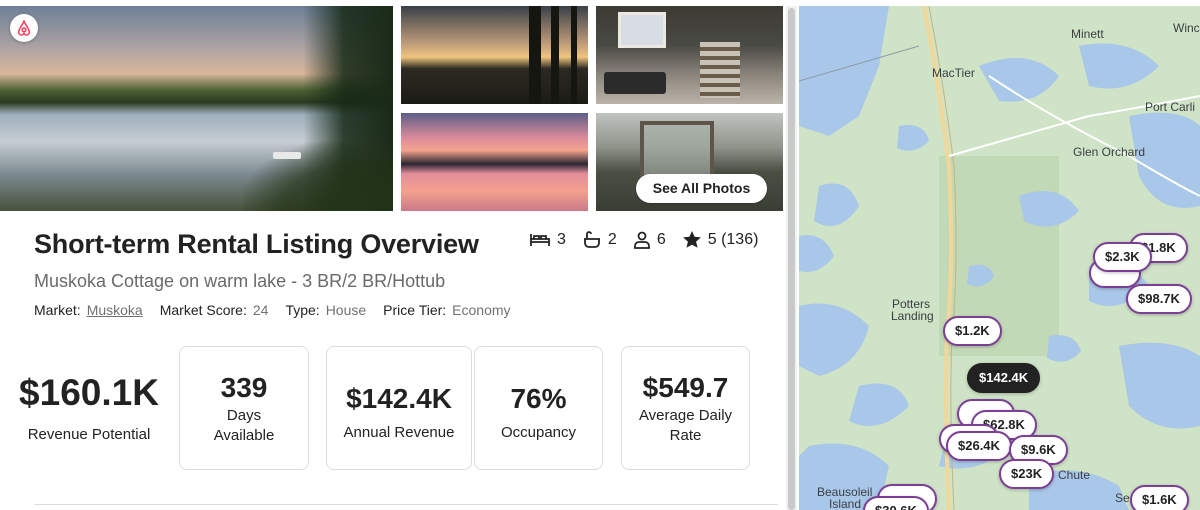  I want to click on bed-icon, so click(540, 239).